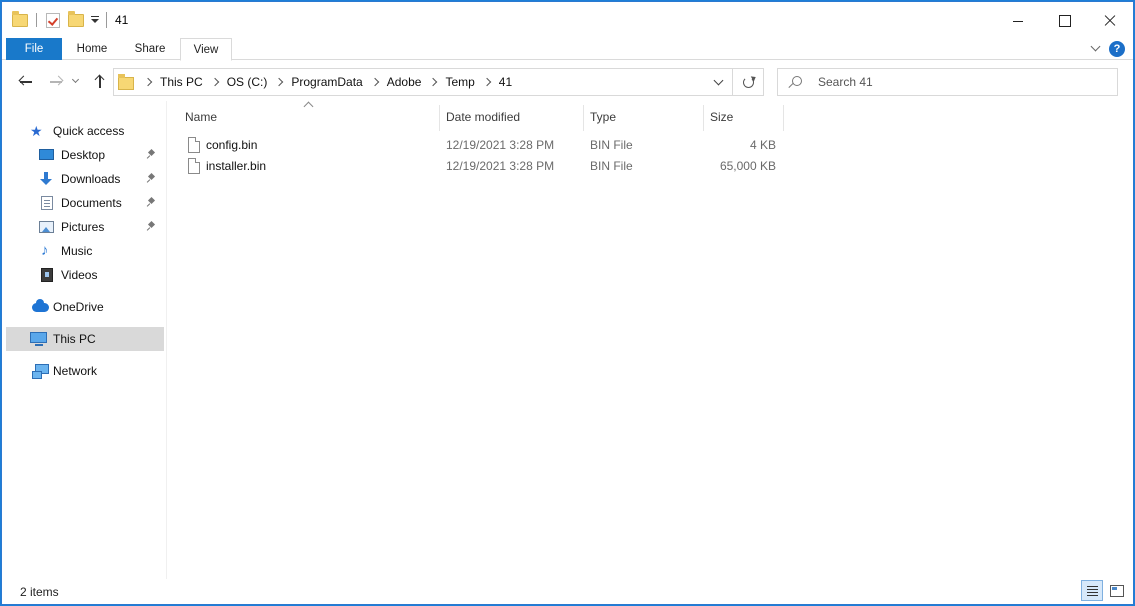 The image size is (1135, 606). I want to click on pictures-icon, so click(46, 227).